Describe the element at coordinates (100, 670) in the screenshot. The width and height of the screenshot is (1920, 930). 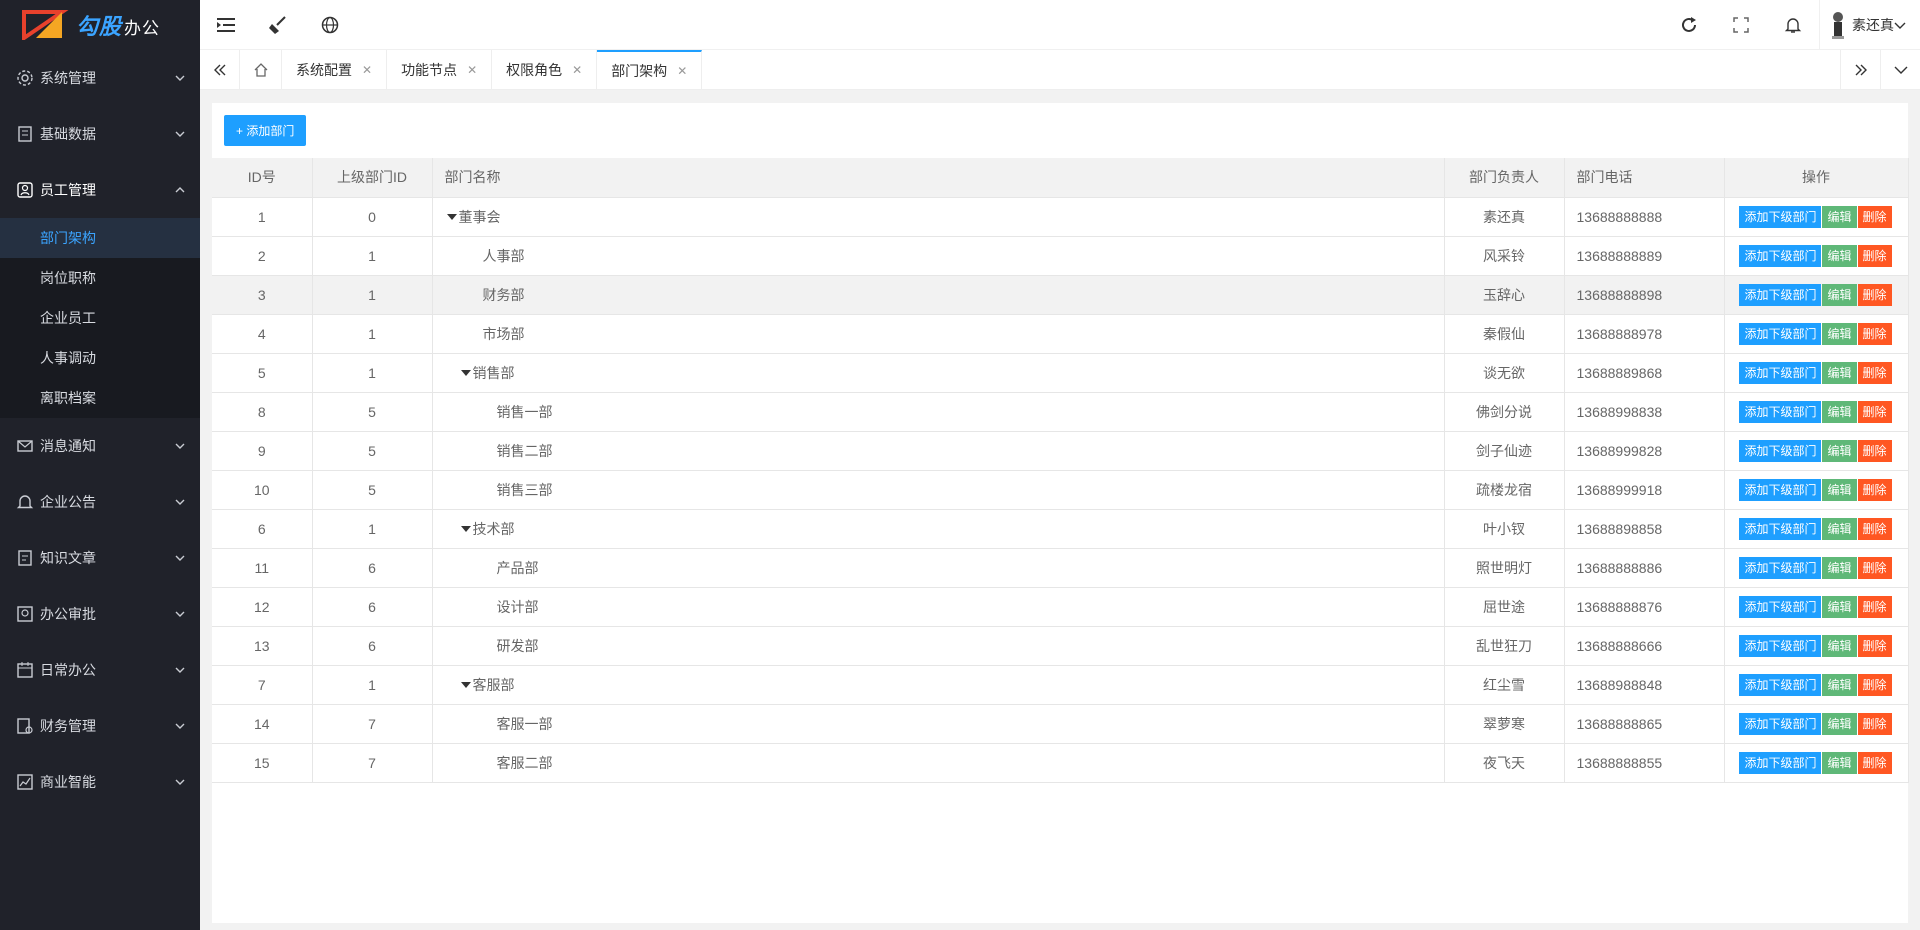
I see `sidebar-menu-8: 日常办公` at that location.